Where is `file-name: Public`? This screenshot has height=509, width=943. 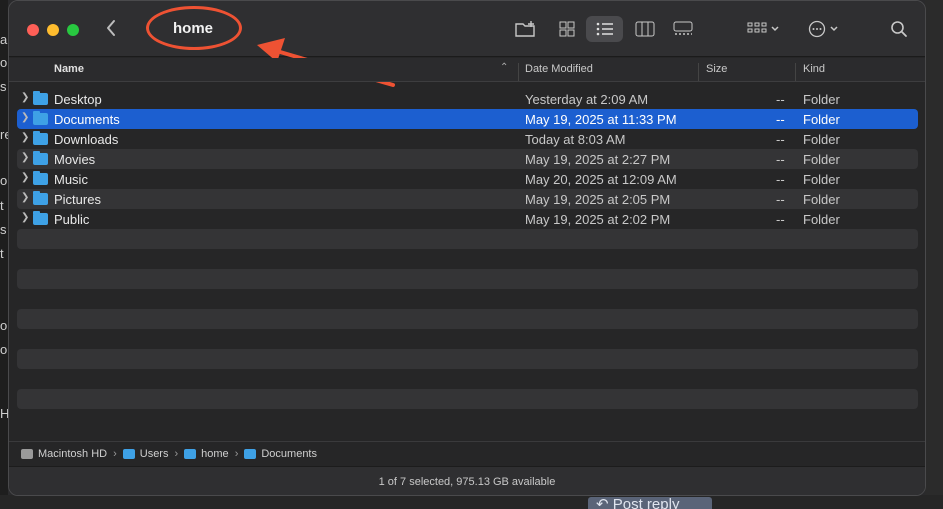 file-name: Public is located at coordinates (72, 219).